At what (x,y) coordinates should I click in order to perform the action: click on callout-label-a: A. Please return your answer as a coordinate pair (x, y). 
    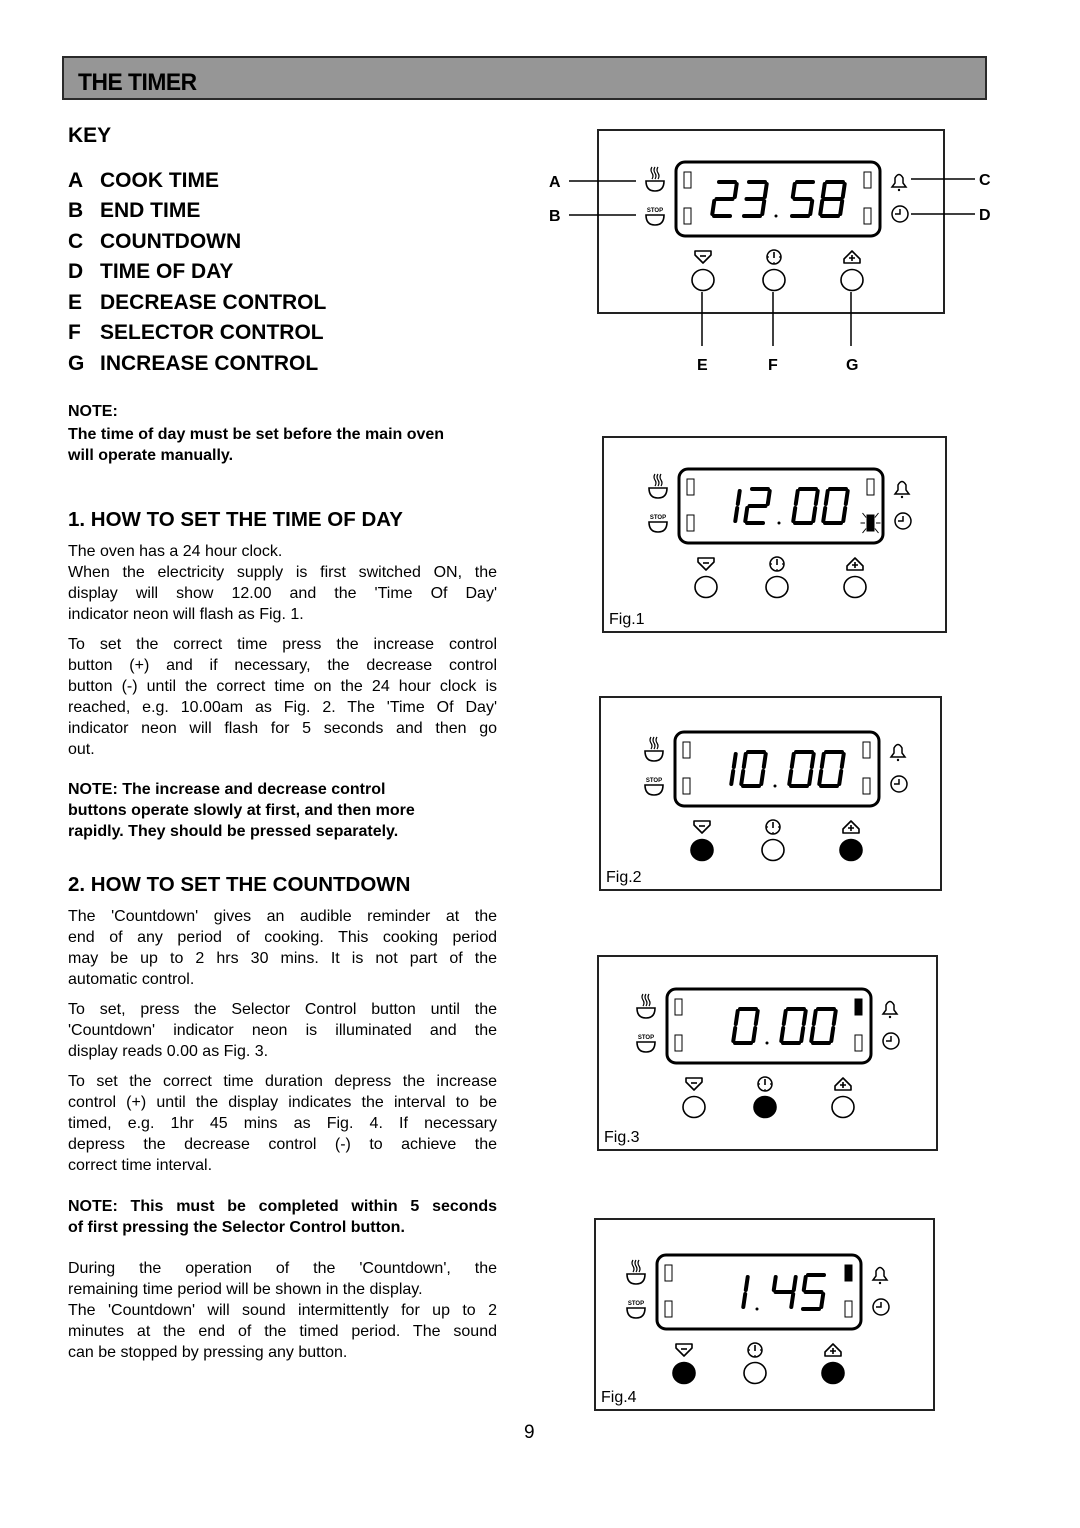
    Looking at the image, I should click on (555, 182).